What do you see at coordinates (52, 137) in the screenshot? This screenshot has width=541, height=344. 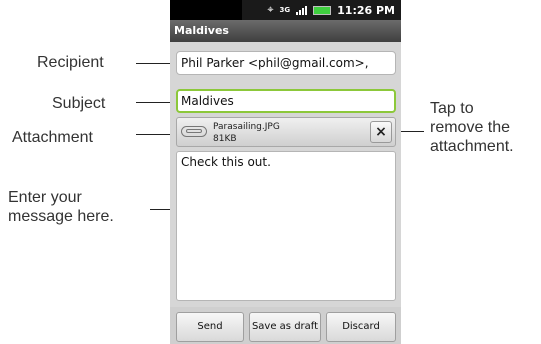 I see `callout-attachment: Attachment` at bounding box center [52, 137].